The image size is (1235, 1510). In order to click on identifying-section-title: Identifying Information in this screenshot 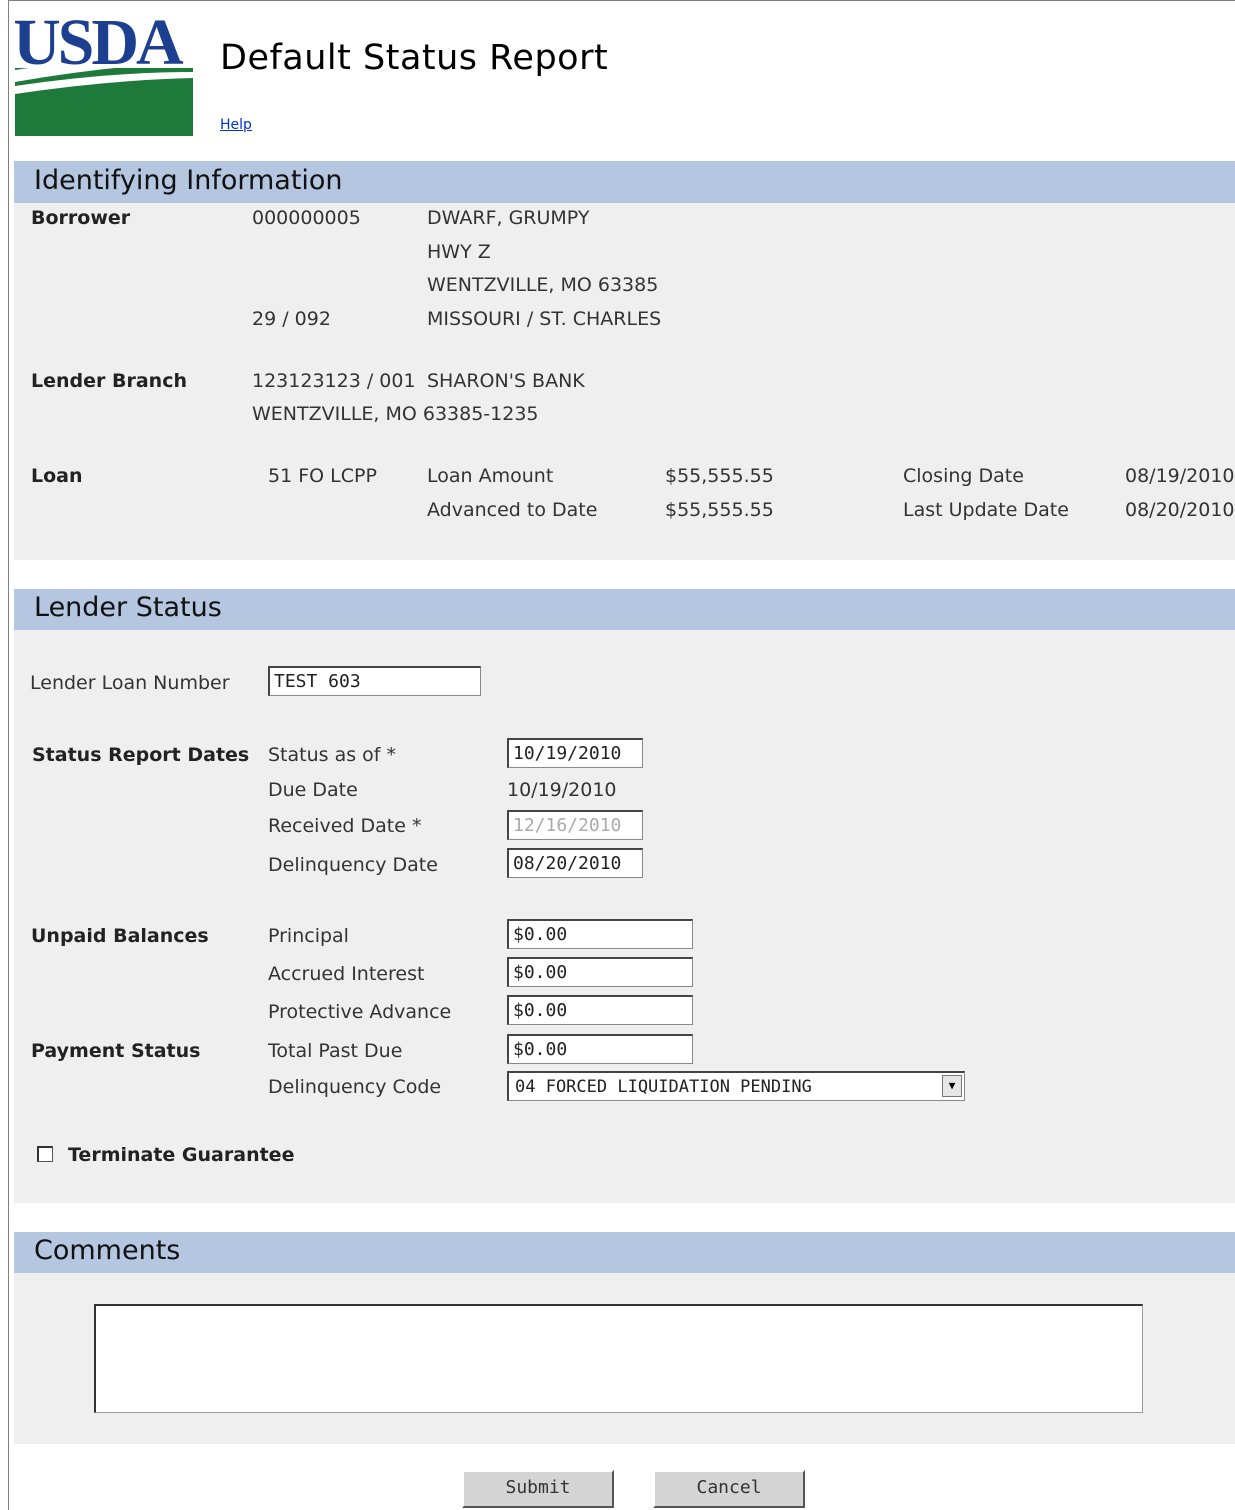, I will do `click(188, 180)`.